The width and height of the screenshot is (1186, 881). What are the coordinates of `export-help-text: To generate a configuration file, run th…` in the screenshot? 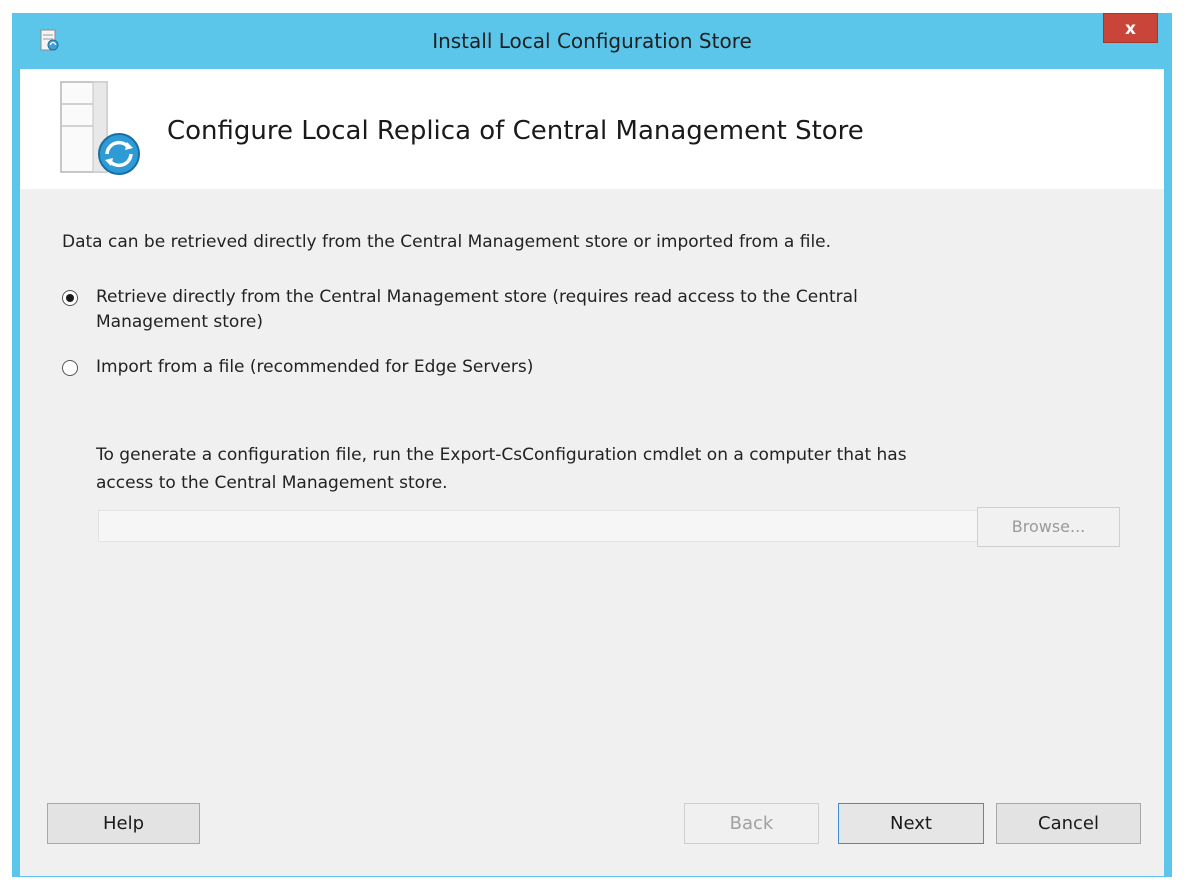 It's located at (501, 469).